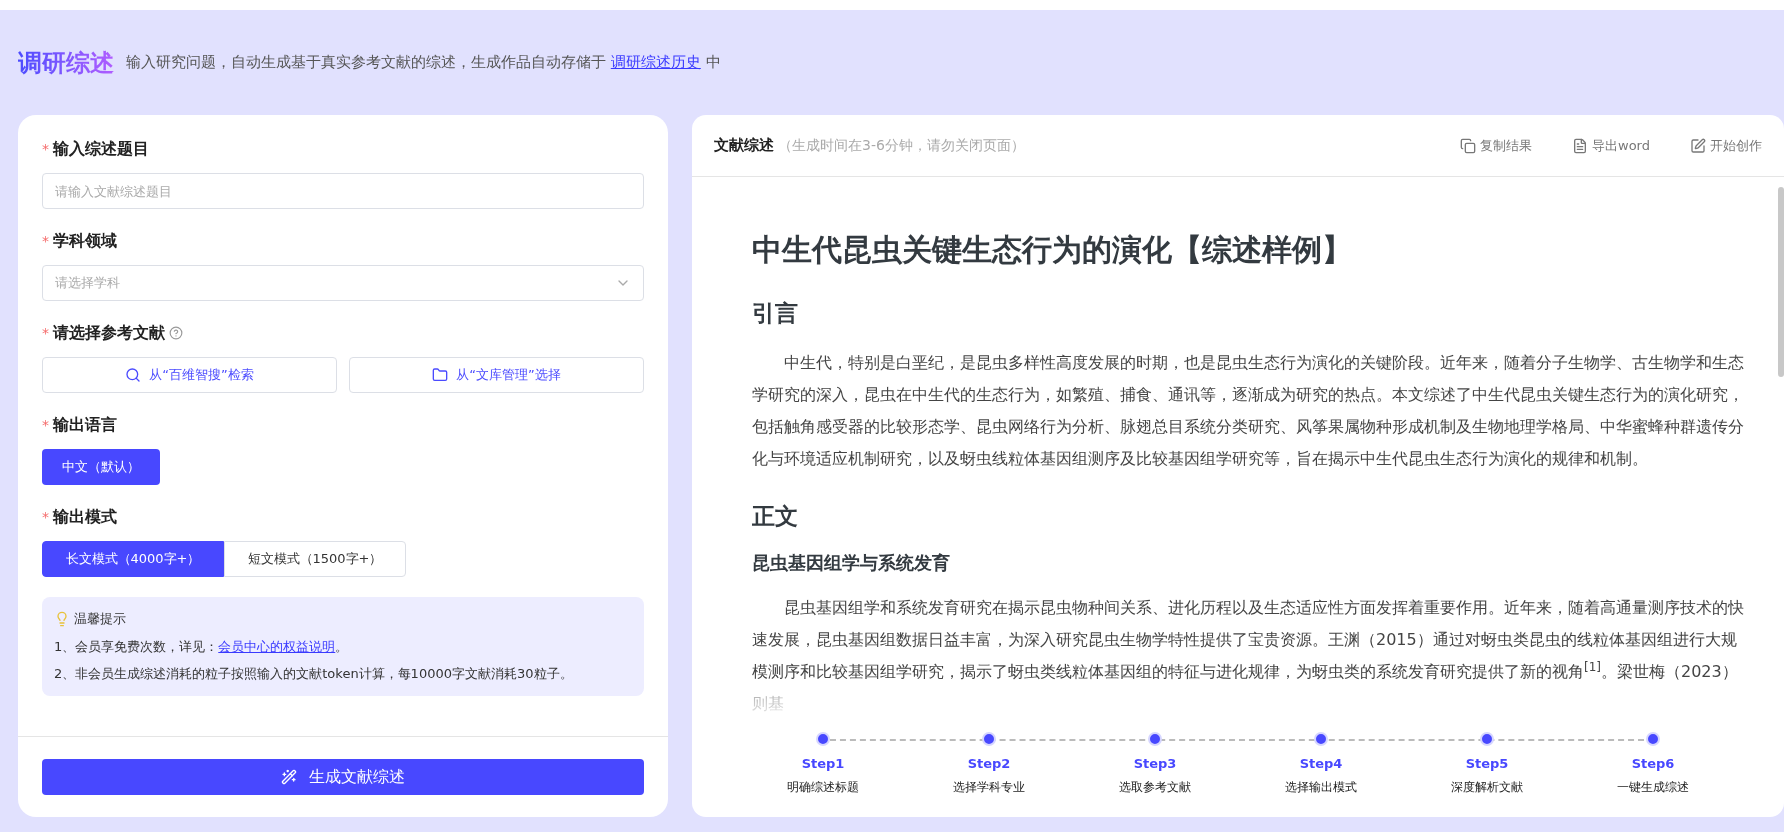 This screenshot has height=832, width=1784. Describe the element at coordinates (1653, 764) in the screenshot. I see `step-number: Step6` at that location.